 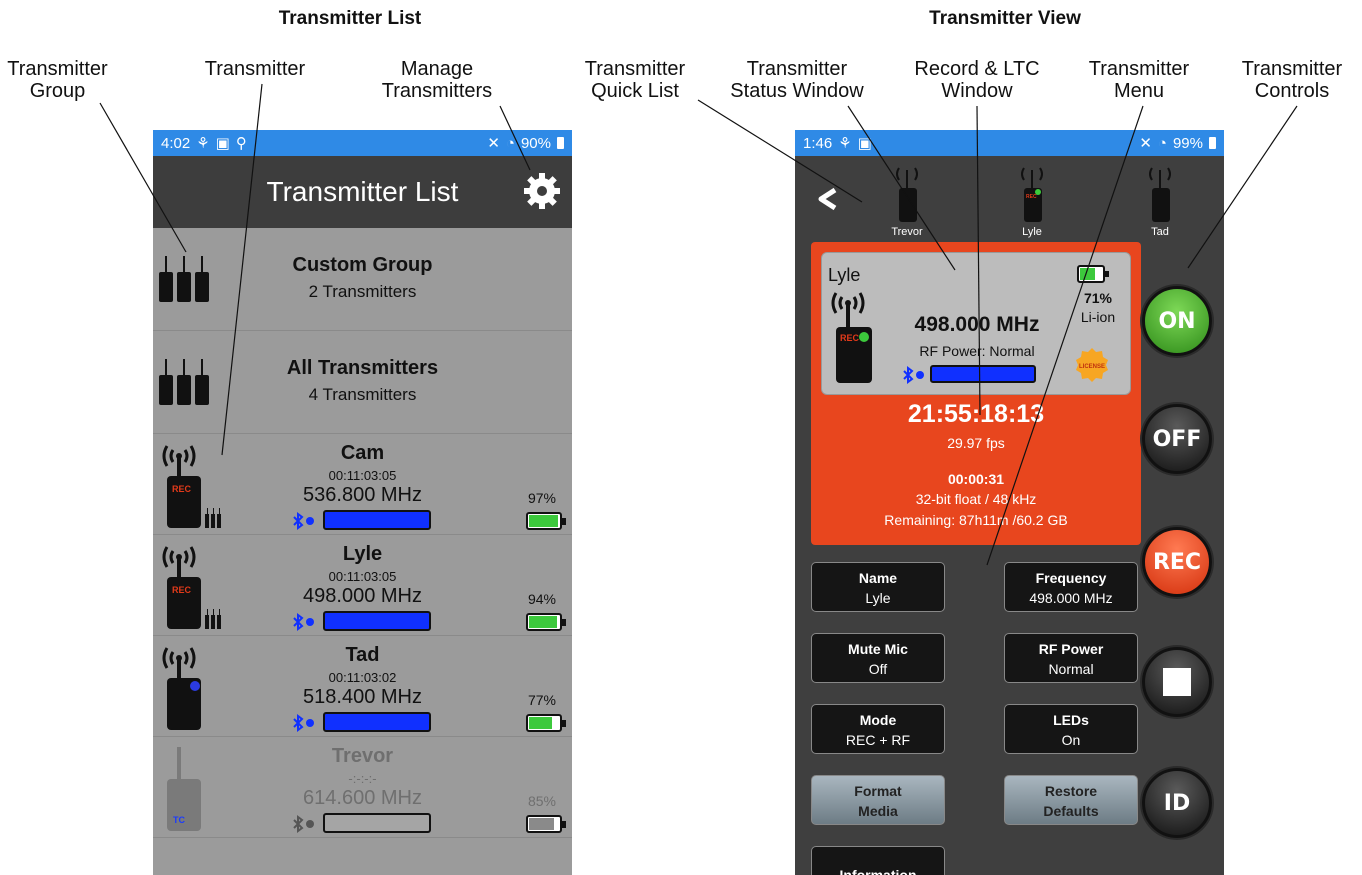 What do you see at coordinates (1160, 232) in the screenshot?
I see `quick-list-label: Tad` at bounding box center [1160, 232].